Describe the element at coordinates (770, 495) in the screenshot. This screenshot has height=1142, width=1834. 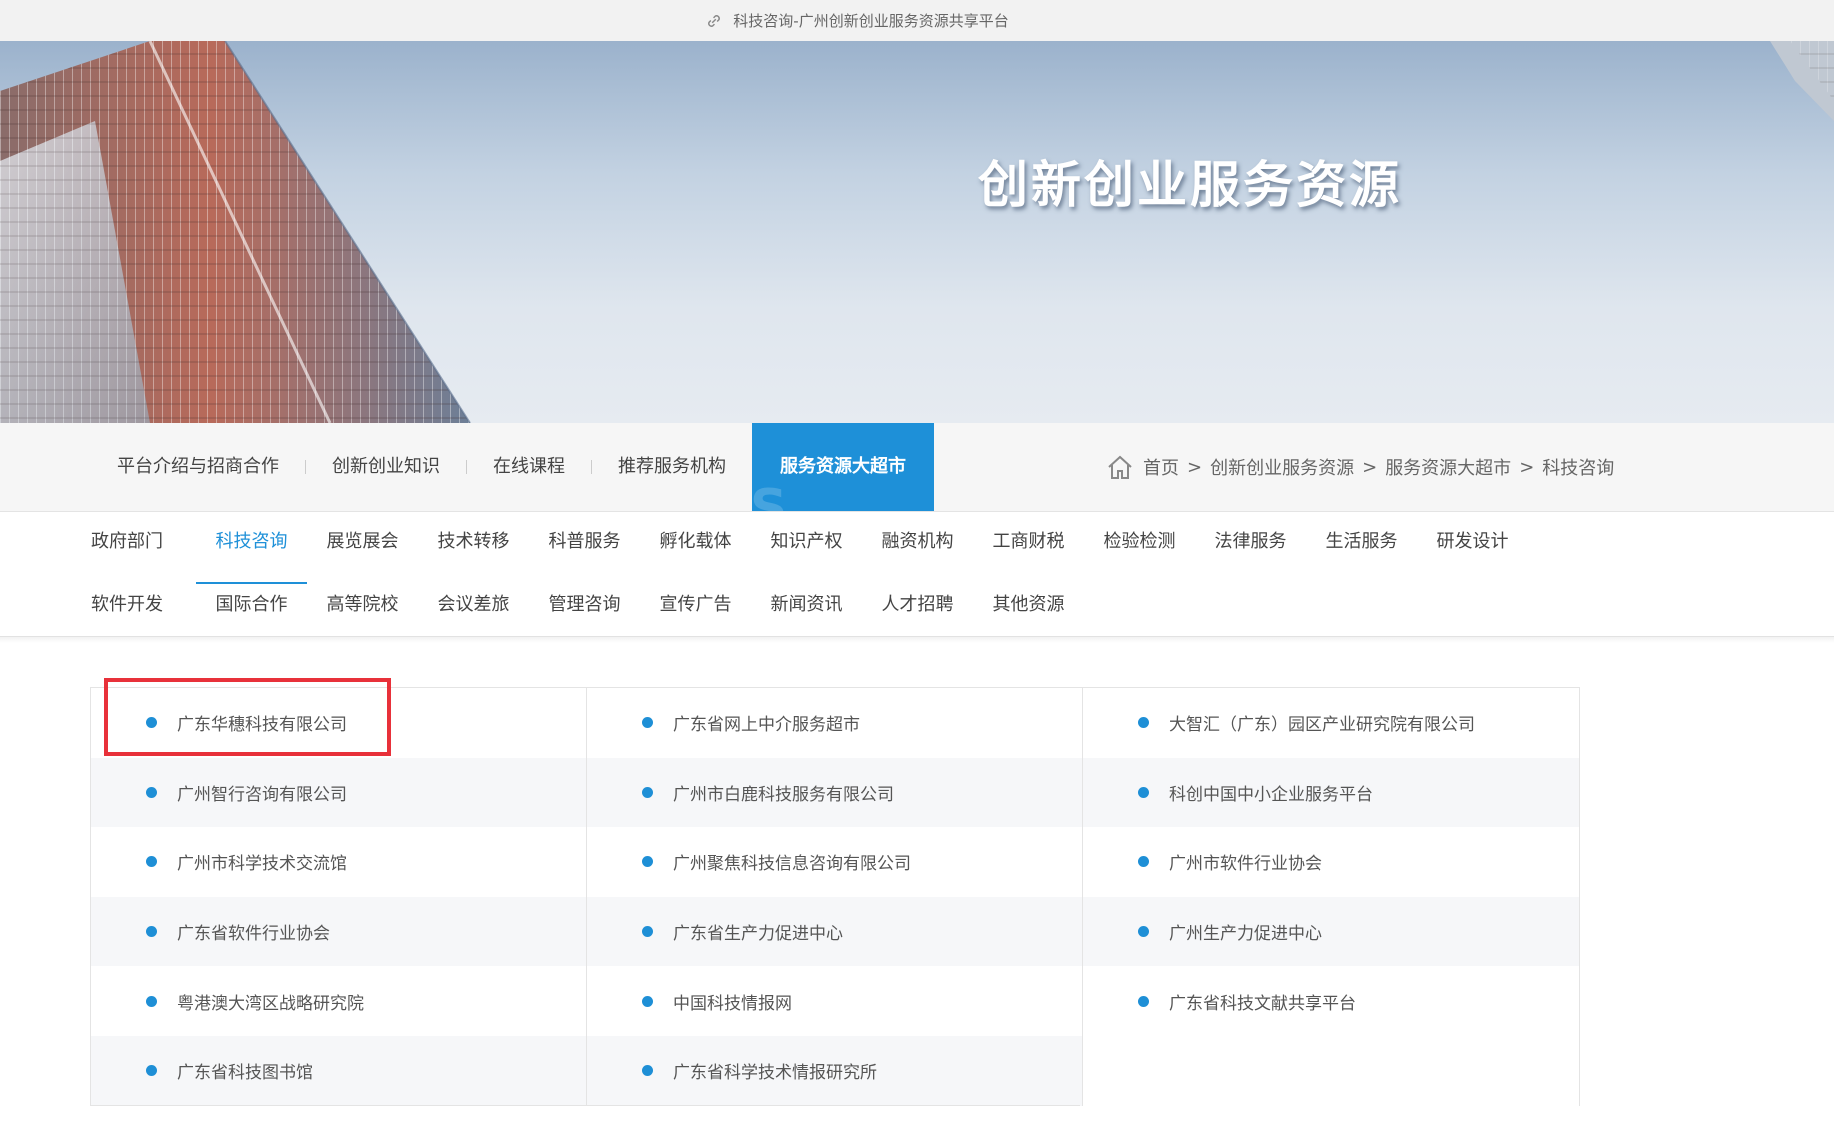
I see `decorative-icon: S` at that location.